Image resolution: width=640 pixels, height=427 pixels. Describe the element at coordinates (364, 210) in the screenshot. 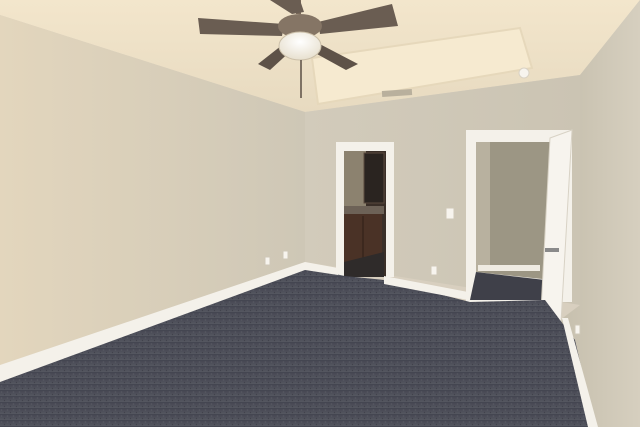

I see `bathroom-countertop` at that location.